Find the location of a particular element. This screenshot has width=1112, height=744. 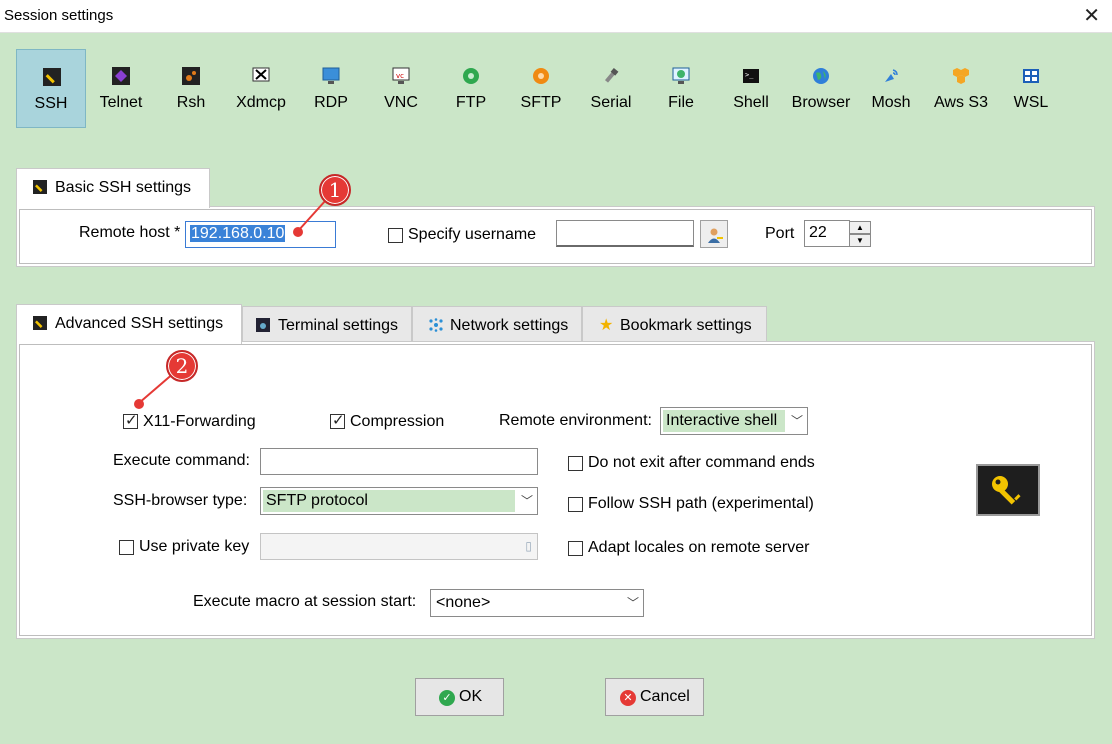

ssh-browser-type-value: SFTP protocol is located at coordinates (317, 500).